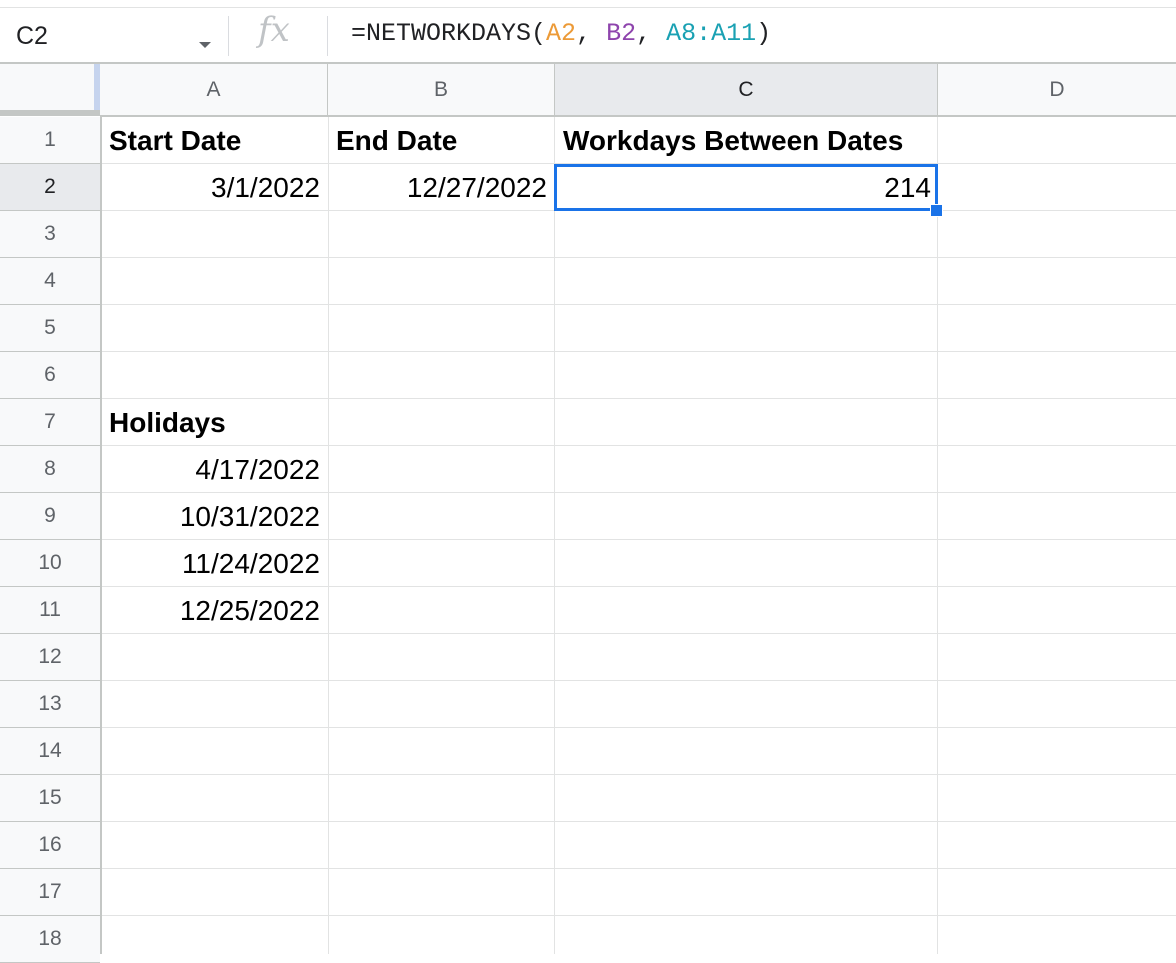 This screenshot has width=1176, height=963. What do you see at coordinates (50, 140) in the screenshot?
I see `row-header-1: 1` at bounding box center [50, 140].